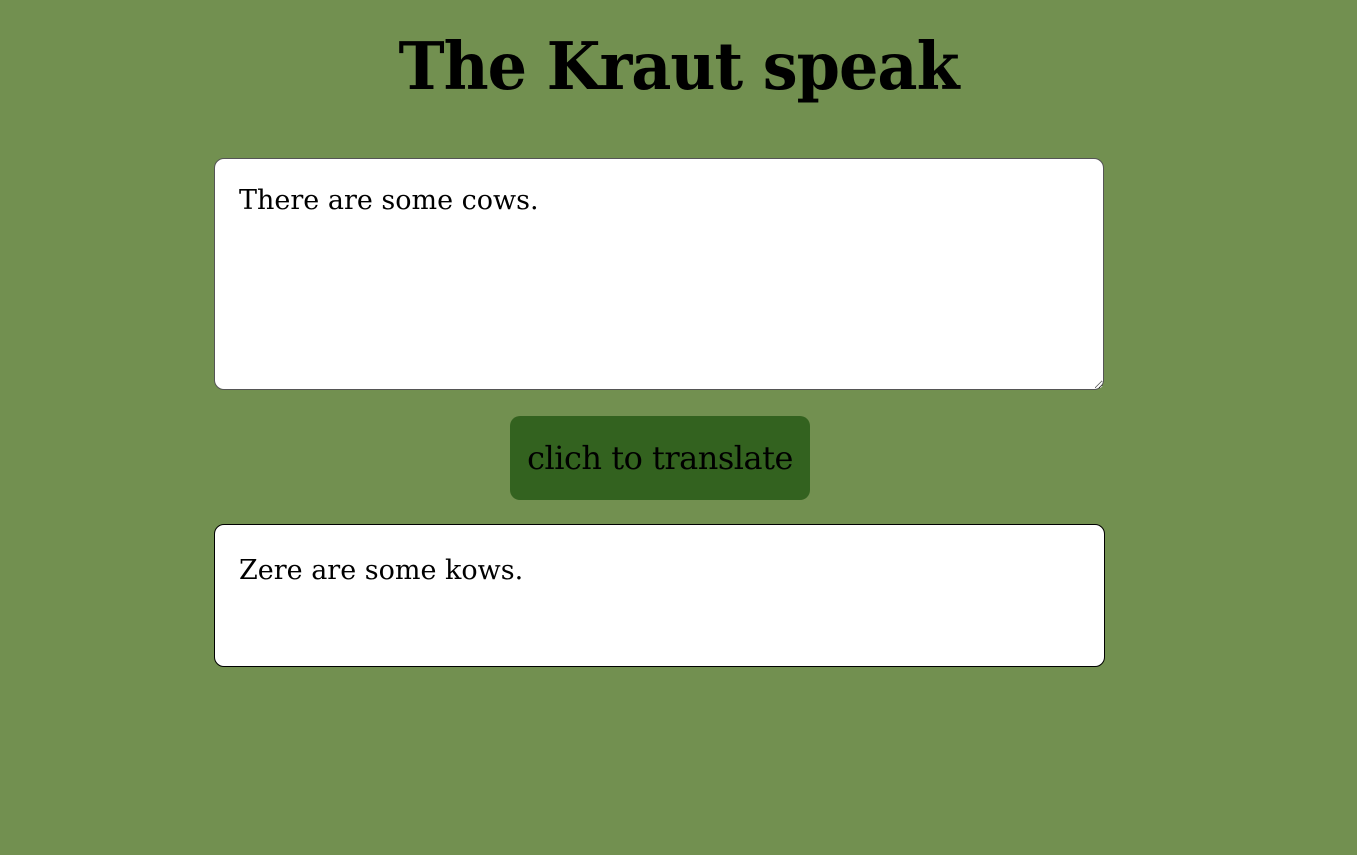 Image resolution: width=1357 pixels, height=855 pixels. Describe the element at coordinates (678, 66) in the screenshot. I see `page-title: The Kraut speak` at that location.